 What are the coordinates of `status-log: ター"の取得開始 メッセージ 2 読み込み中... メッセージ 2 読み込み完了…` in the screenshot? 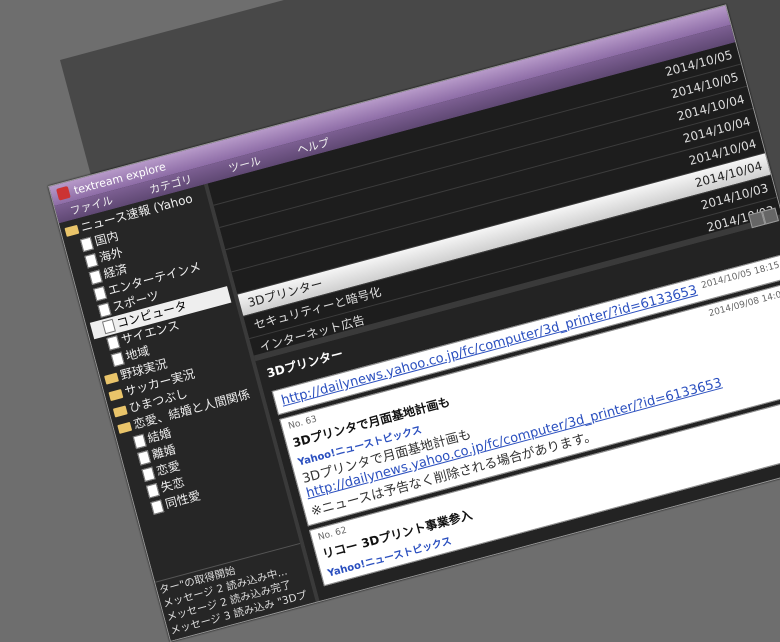 It's located at (235, 591).